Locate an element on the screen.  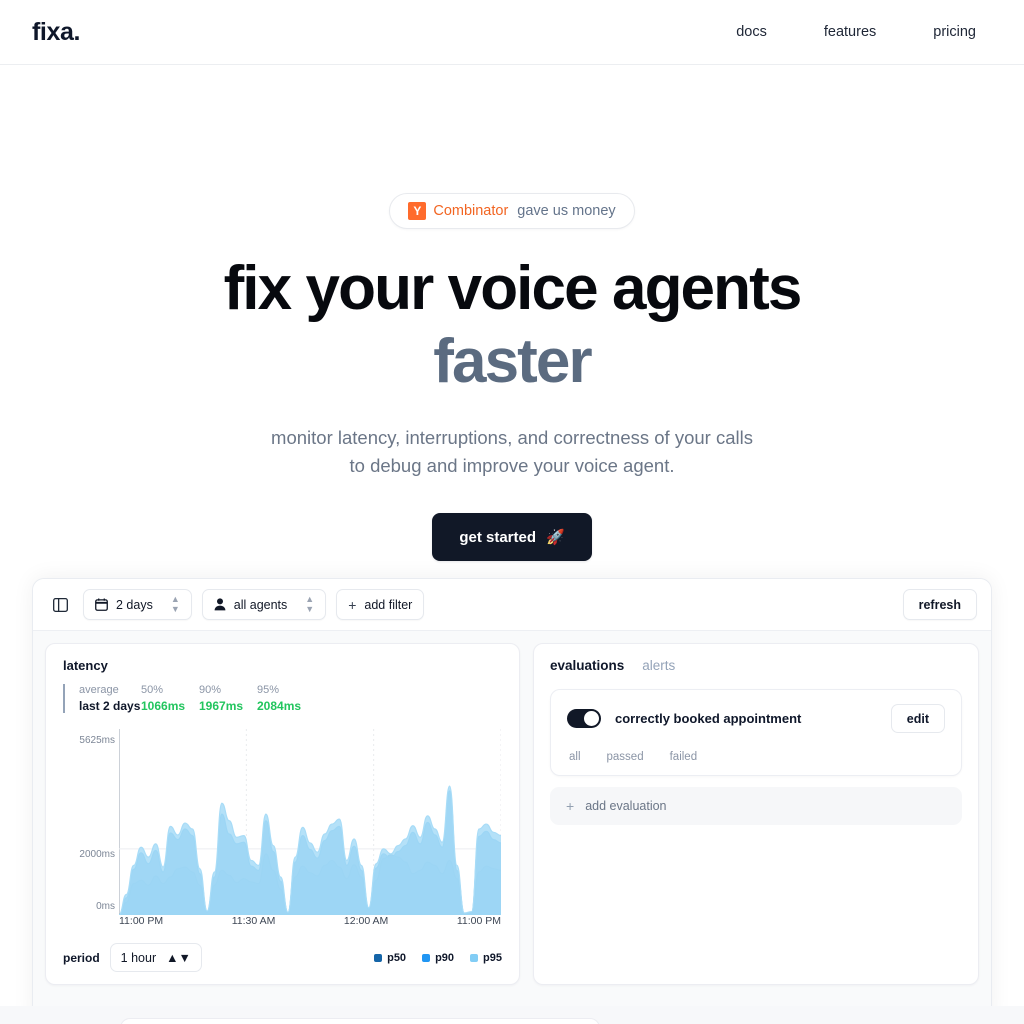
top-navigation: fixa. docs features pricing is located at coordinates (512, 32).